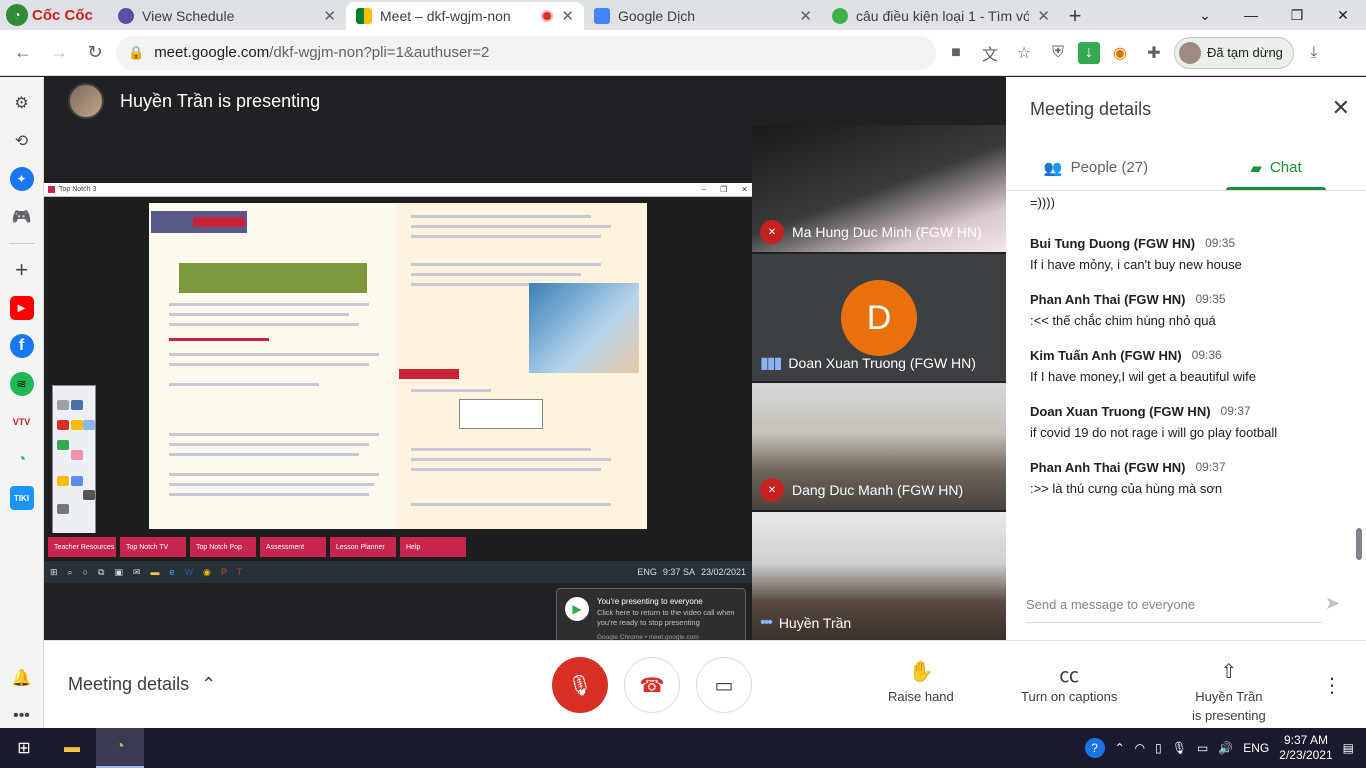 This screenshot has height=768, width=1366. I want to click on participant-tile: ••• Huyền Trần, so click(879, 576).